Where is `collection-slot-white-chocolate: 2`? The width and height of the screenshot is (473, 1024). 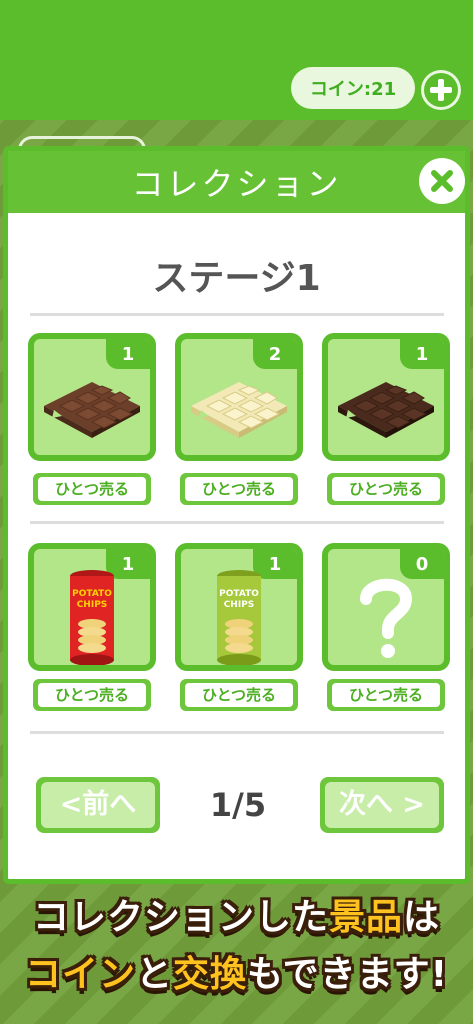
collection-slot-white-chocolate: 2 is located at coordinates (239, 397).